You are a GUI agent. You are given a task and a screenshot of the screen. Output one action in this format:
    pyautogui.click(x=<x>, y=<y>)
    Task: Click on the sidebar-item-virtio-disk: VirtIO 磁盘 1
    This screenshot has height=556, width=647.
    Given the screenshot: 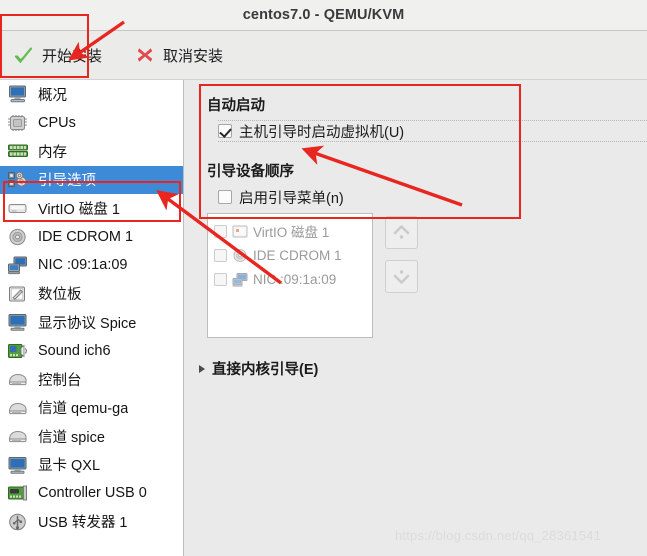 What is the action you would take?
    pyautogui.click(x=91, y=208)
    